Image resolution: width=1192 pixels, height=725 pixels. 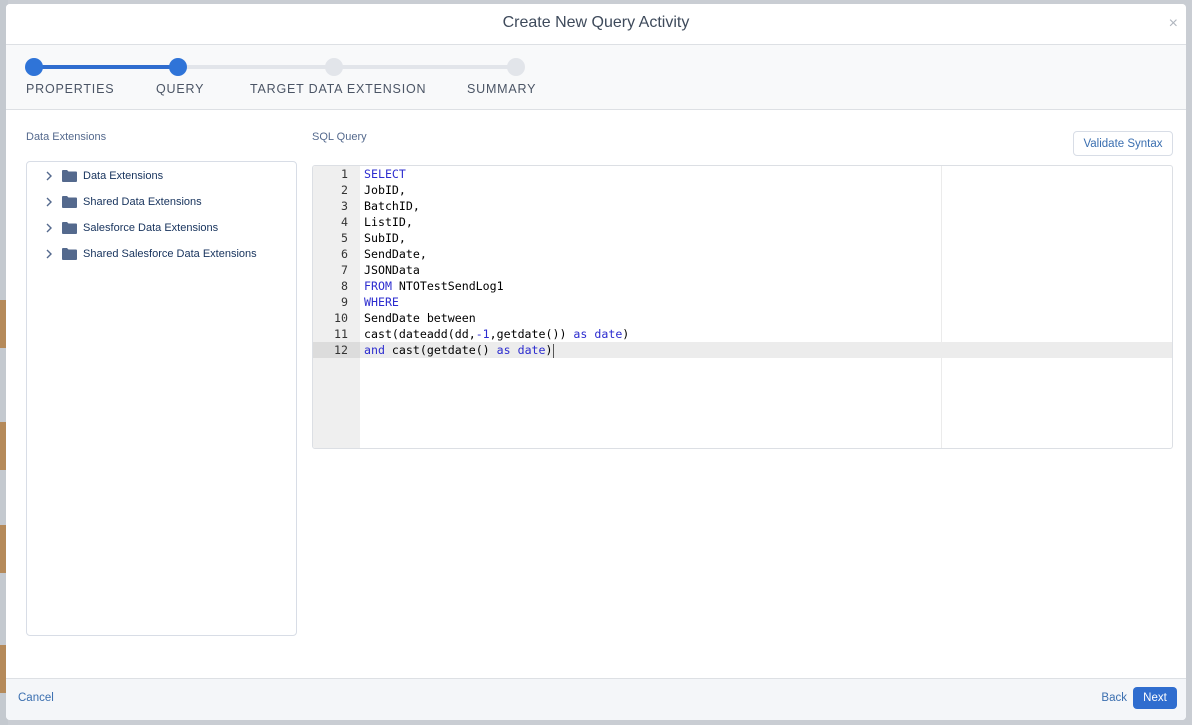 What do you see at coordinates (482, 334) in the screenshot?
I see `sql-number: -1` at bounding box center [482, 334].